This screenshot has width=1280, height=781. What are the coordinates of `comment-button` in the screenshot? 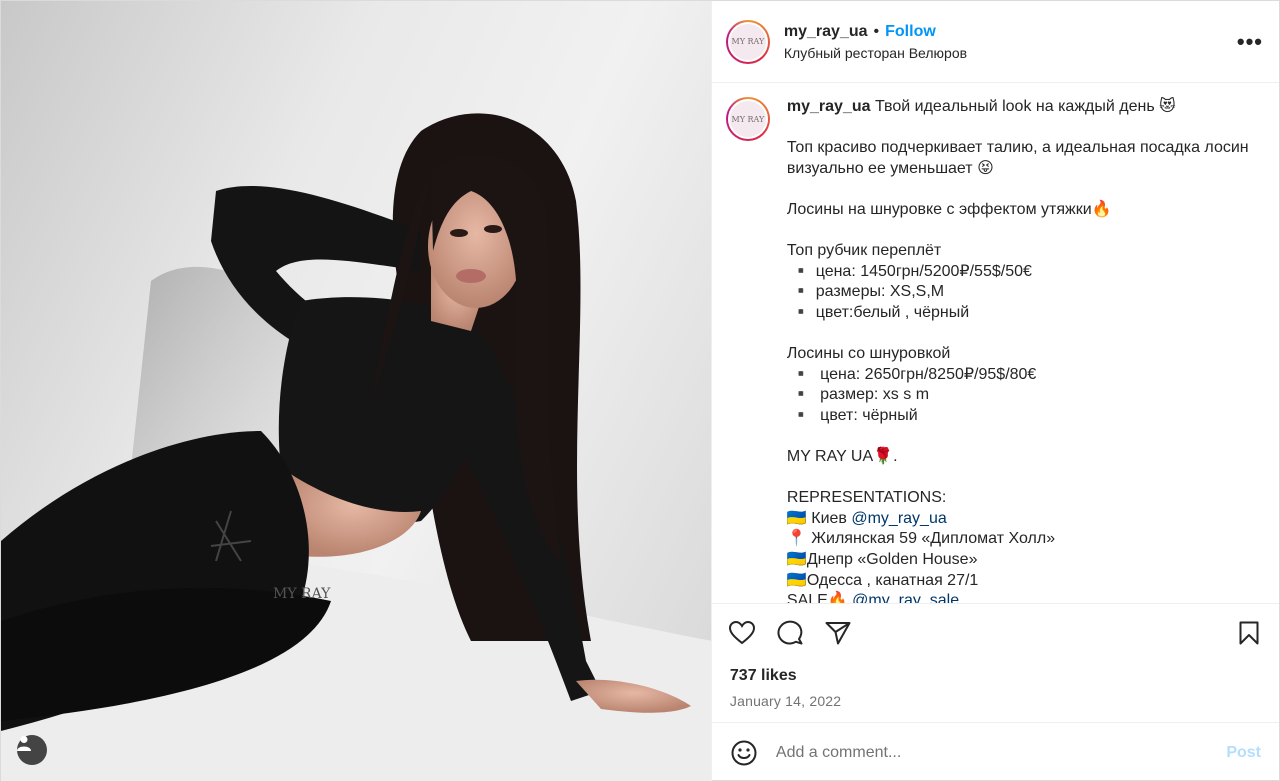 It's located at (790, 633).